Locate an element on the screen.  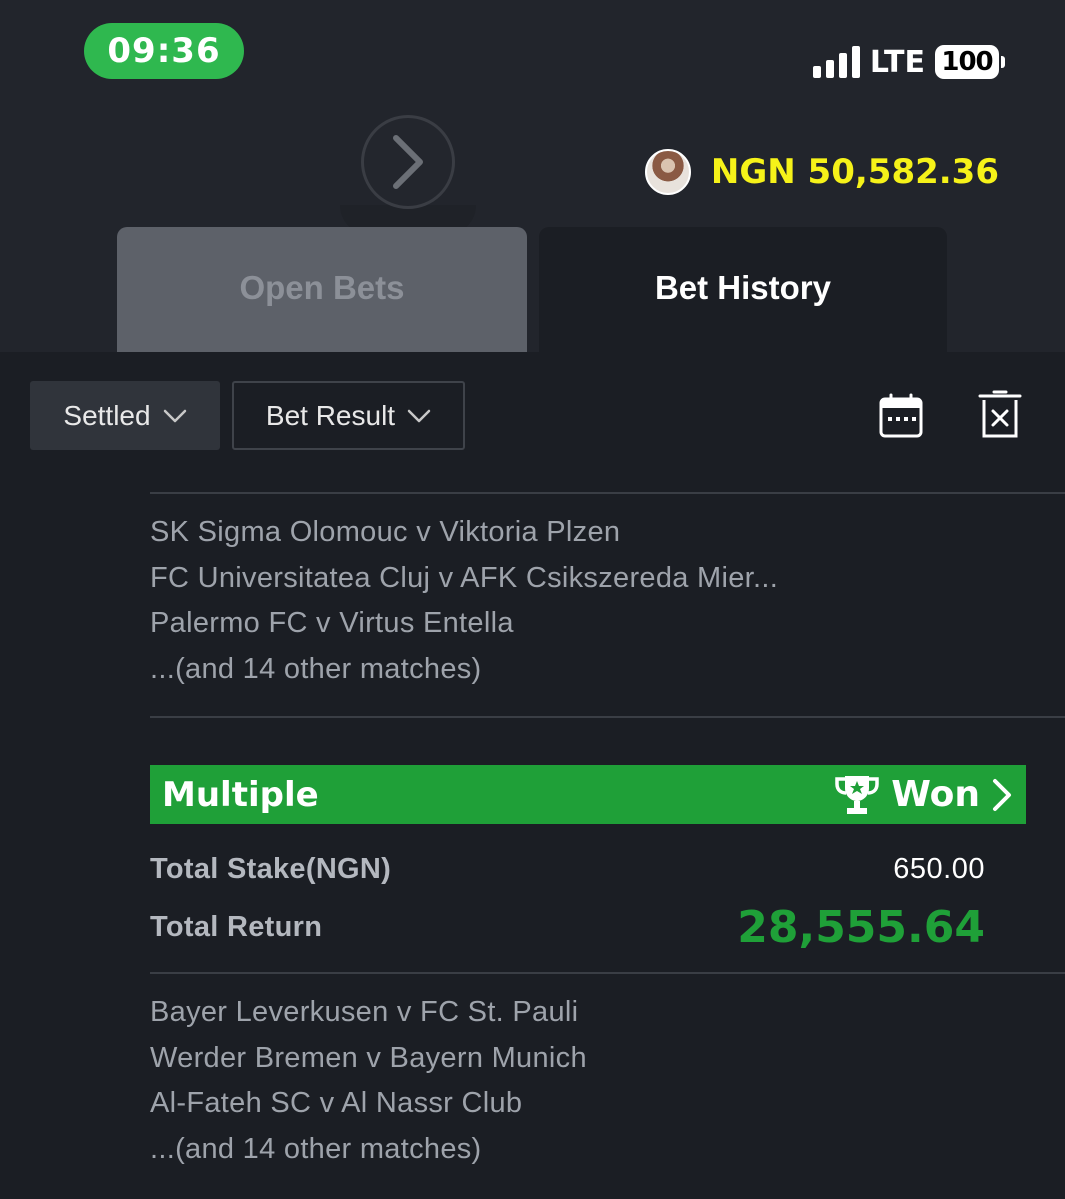
match-item: Werder Bremen v Bayern Munich is located at coordinates (368, 1057).